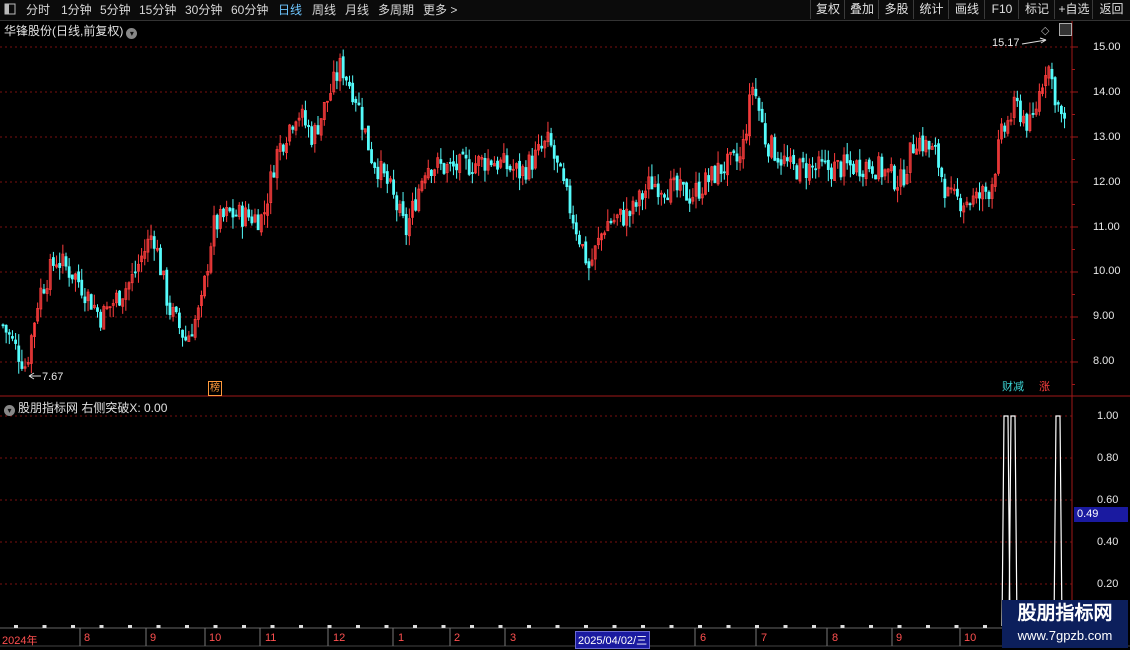 The width and height of the screenshot is (1130, 650). Describe the element at coordinates (1045, 30) in the screenshot. I see `diamond-icon: ◇` at that location.